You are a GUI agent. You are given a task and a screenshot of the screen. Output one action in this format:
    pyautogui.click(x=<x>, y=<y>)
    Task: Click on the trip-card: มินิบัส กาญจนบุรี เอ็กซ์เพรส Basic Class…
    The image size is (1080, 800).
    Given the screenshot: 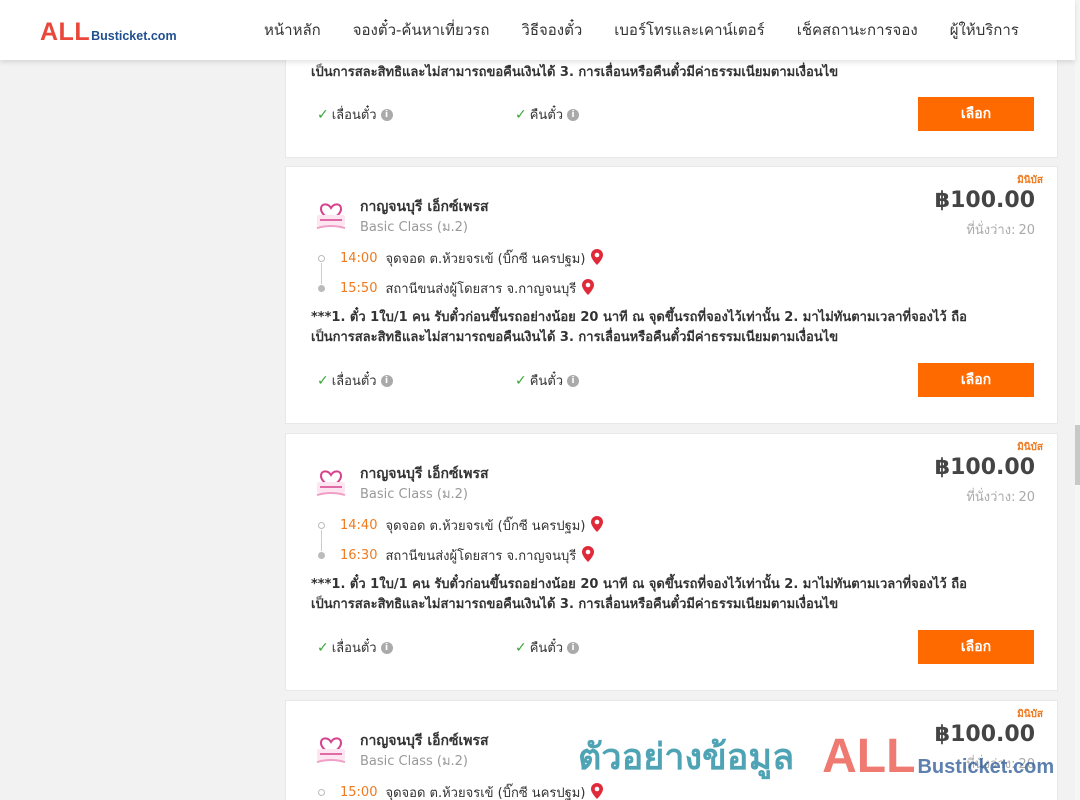 What is the action you would take?
    pyautogui.click(x=671, y=750)
    